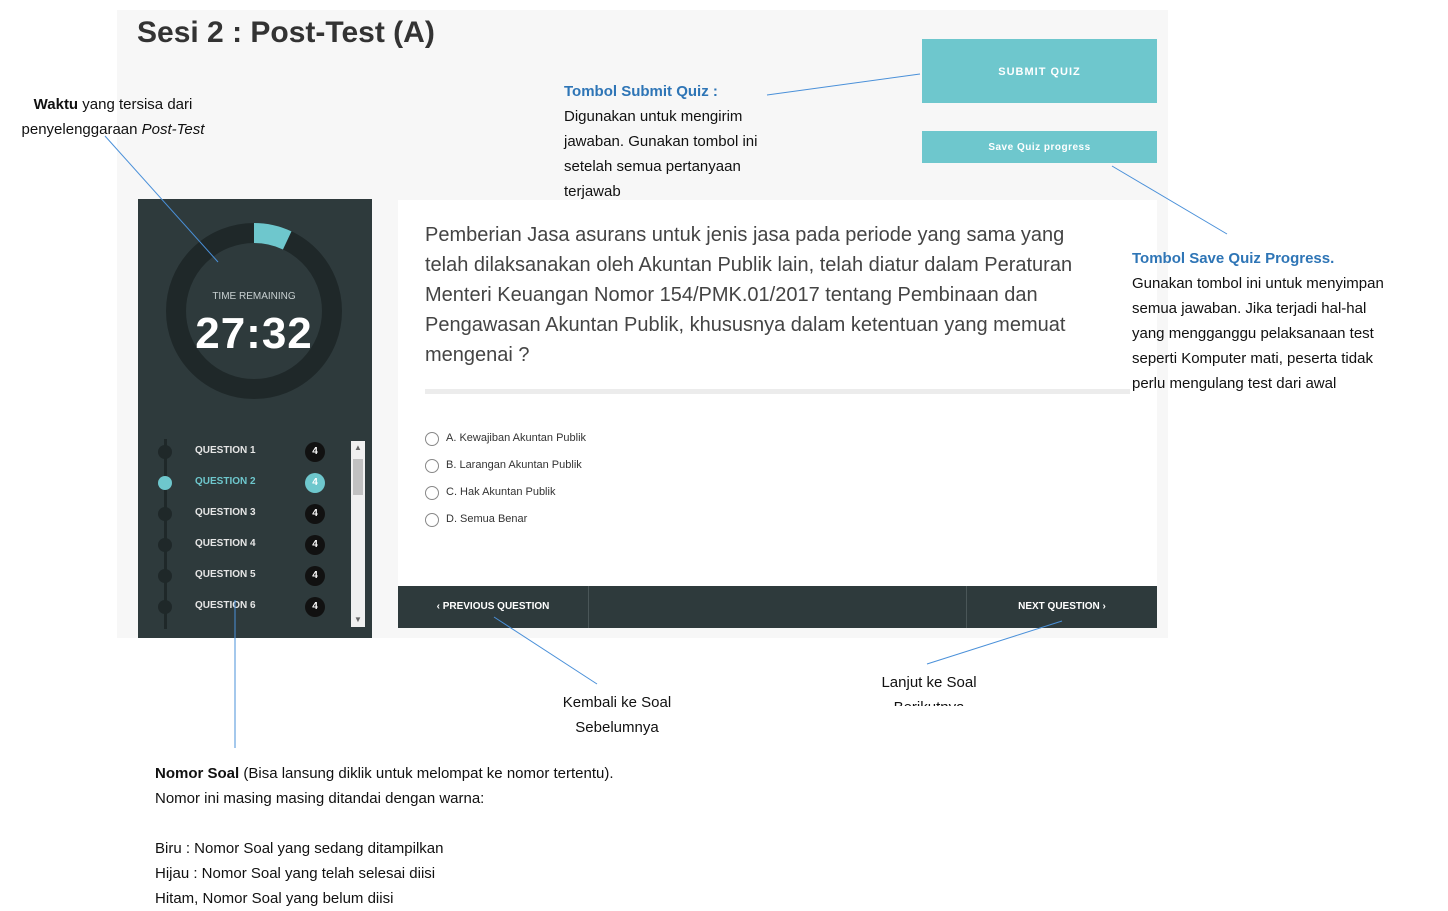 Image resolution: width=1448 pixels, height=911 pixels. I want to click on save-annotation-line: yang mengganggu pelaksanaan test, so click(1253, 333).